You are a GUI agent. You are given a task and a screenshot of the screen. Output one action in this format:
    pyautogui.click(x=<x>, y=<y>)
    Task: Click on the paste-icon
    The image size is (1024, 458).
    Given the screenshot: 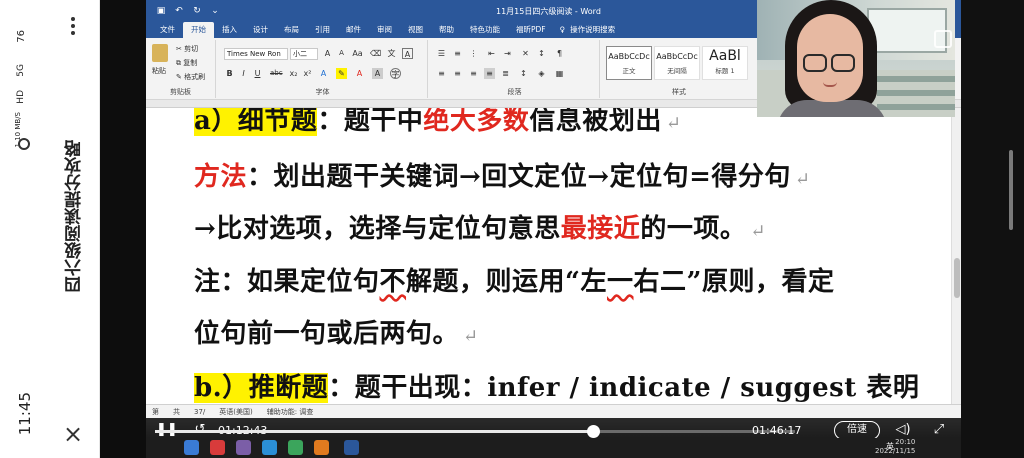 What is the action you would take?
    pyautogui.click(x=160, y=53)
    